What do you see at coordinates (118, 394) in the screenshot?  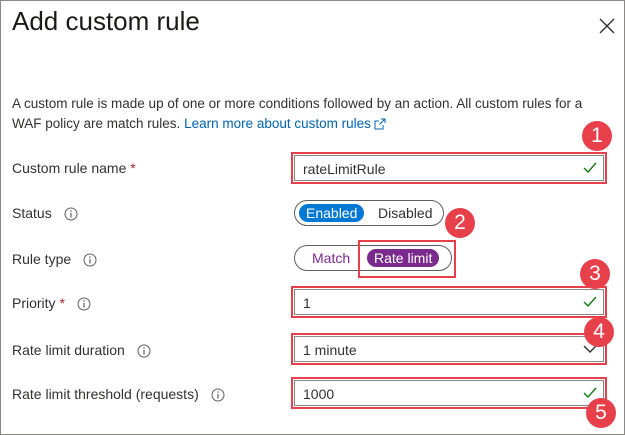 I see `rate-limit-threshold-label: Rate limit threshold (requests)` at bounding box center [118, 394].